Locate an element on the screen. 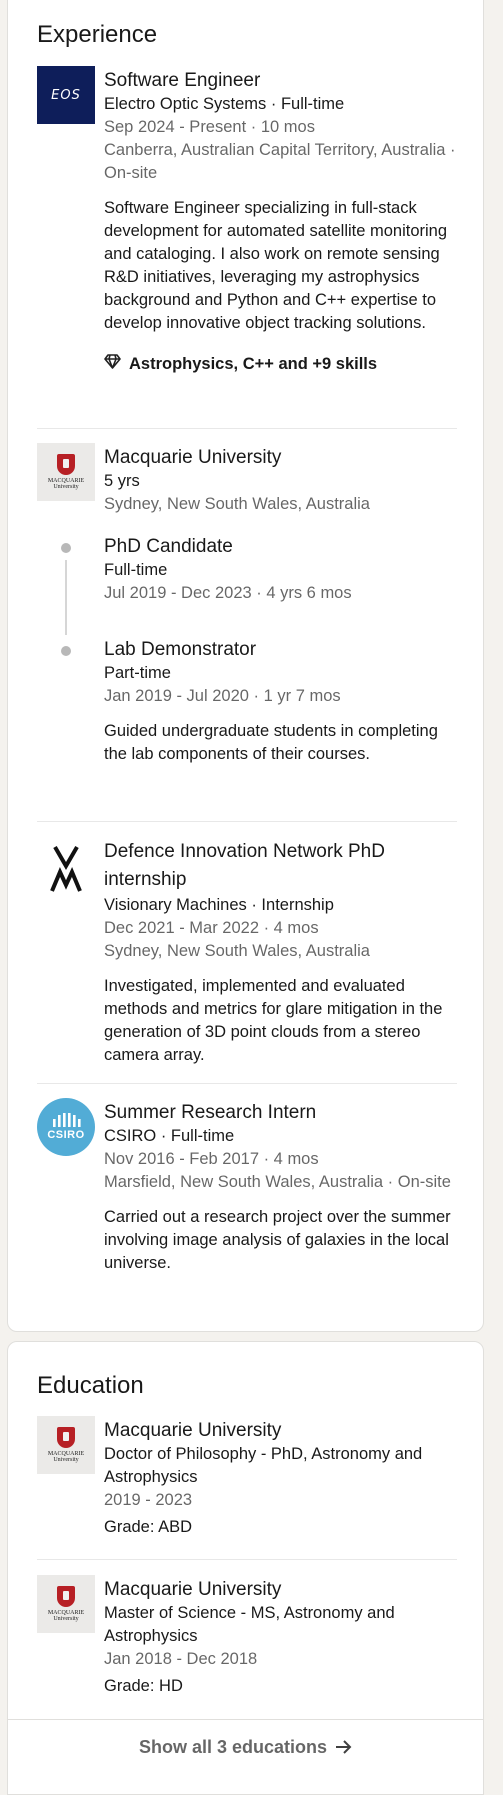 This screenshot has height=1795, width=503. arrow-right-icon is located at coordinates (343, 1747).